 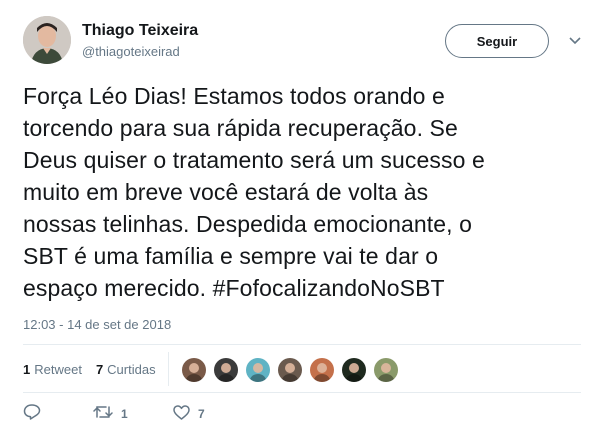 What do you see at coordinates (58, 413) in the screenshot?
I see `reply-button` at bounding box center [58, 413].